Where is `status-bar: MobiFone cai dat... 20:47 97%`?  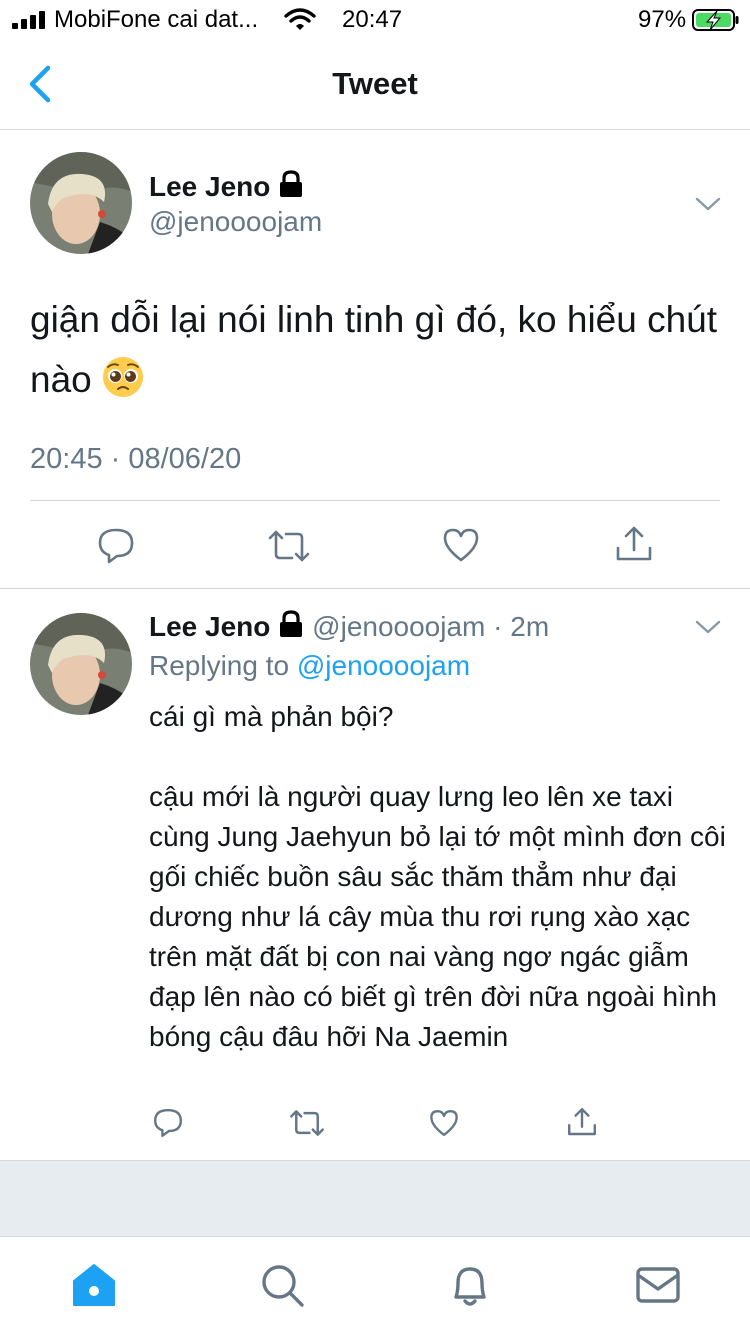
status-bar: MobiFone cai dat... 20:47 97% is located at coordinates (375, 20).